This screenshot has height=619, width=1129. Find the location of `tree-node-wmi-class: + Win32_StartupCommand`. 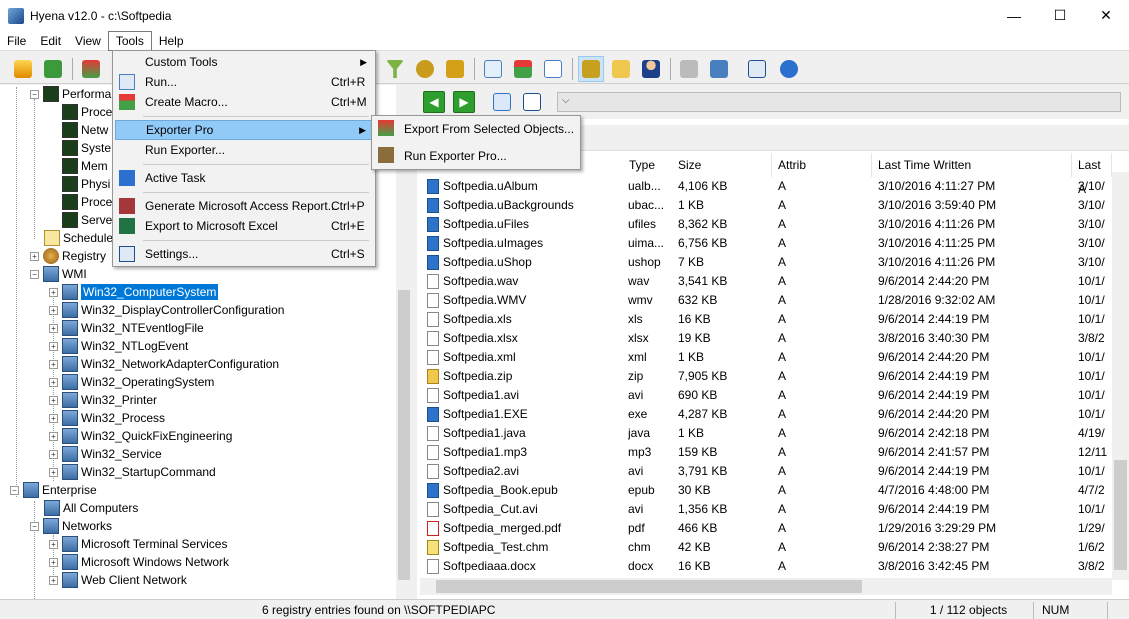

tree-node-wmi-class: + Win32_StartupCommand is located at coordinates (132, 472).